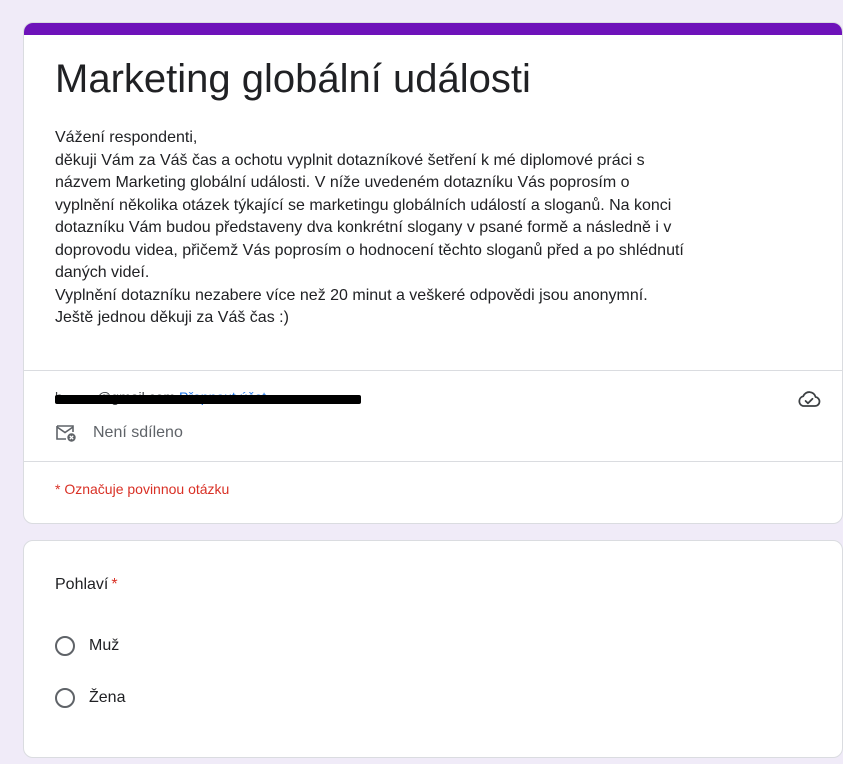  What do you see at coordinates (87, 646) in the screenshot?
I see `option-muz: Muž` at bounding box center [87, 646].